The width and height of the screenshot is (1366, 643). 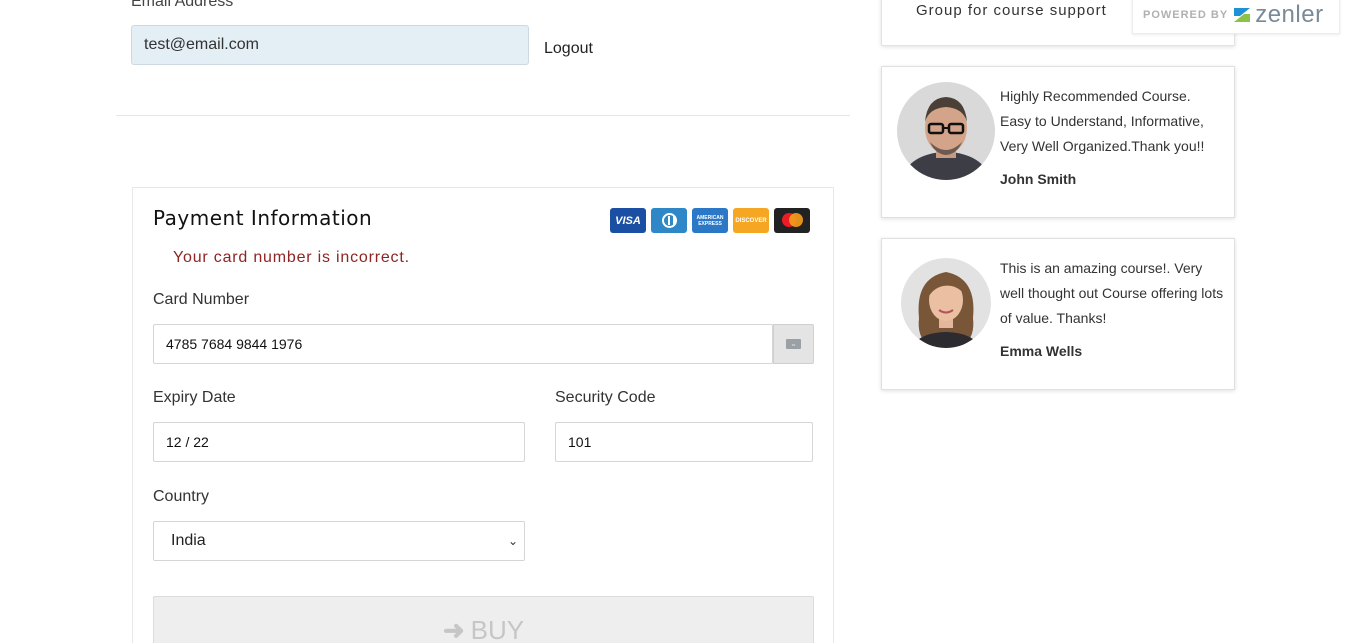 I want to click on country-label: Country, so click(x=181, y=496).